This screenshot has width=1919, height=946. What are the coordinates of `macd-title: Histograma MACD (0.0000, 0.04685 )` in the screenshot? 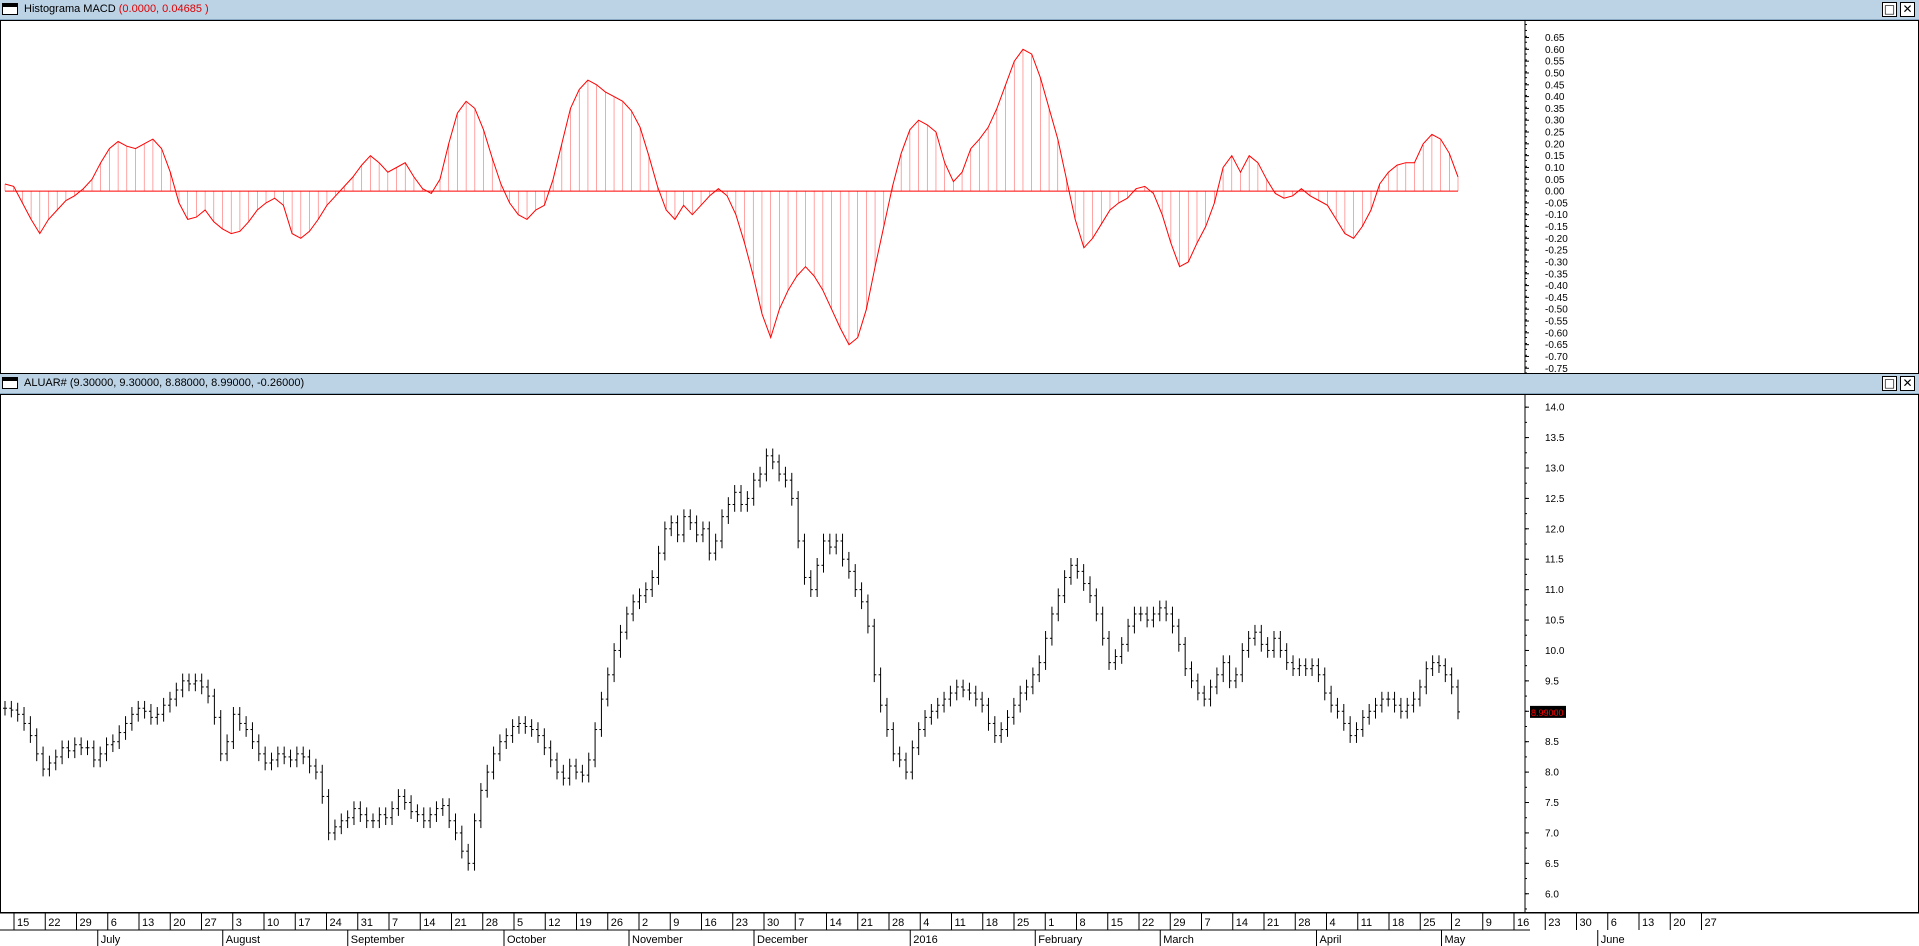 It's located at (116, 9).